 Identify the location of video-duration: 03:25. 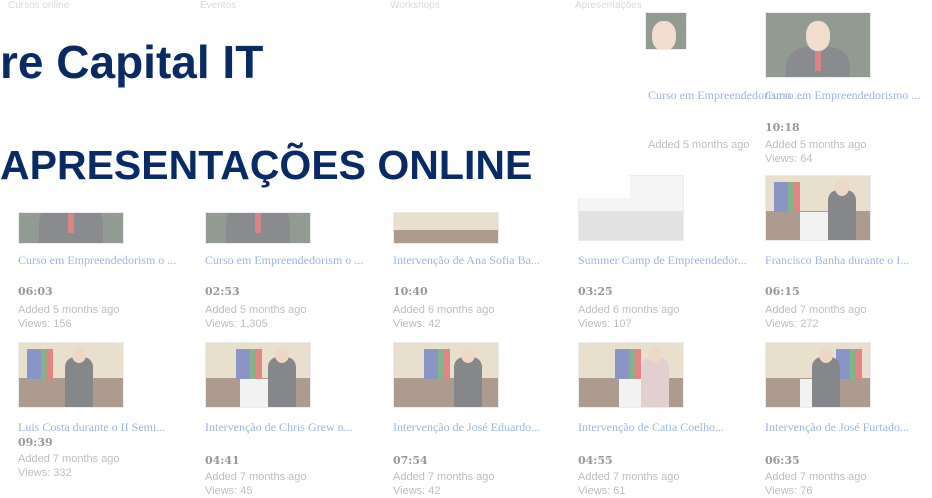
(595, 291).